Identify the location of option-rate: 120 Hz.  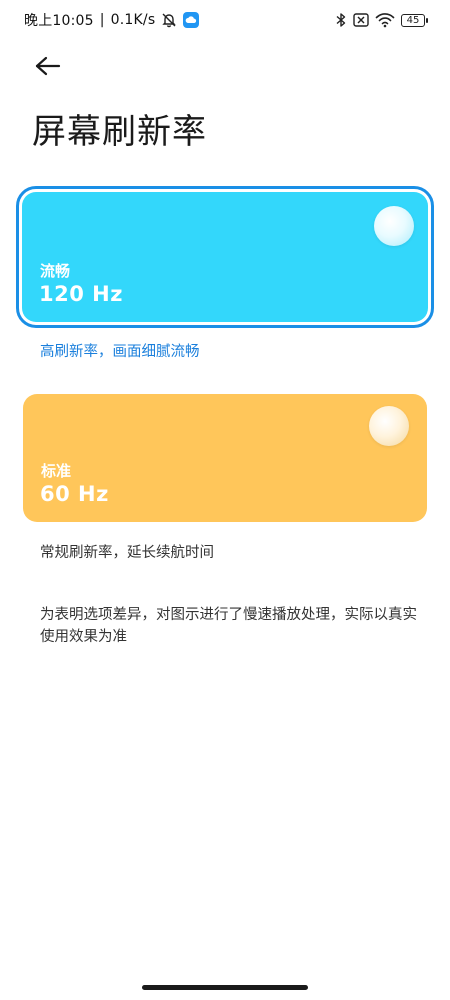
(81, 294).